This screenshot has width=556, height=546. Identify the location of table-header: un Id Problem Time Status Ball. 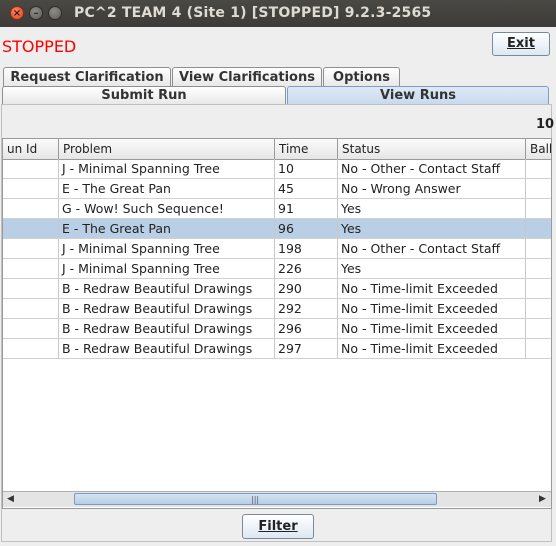
(277, 149).